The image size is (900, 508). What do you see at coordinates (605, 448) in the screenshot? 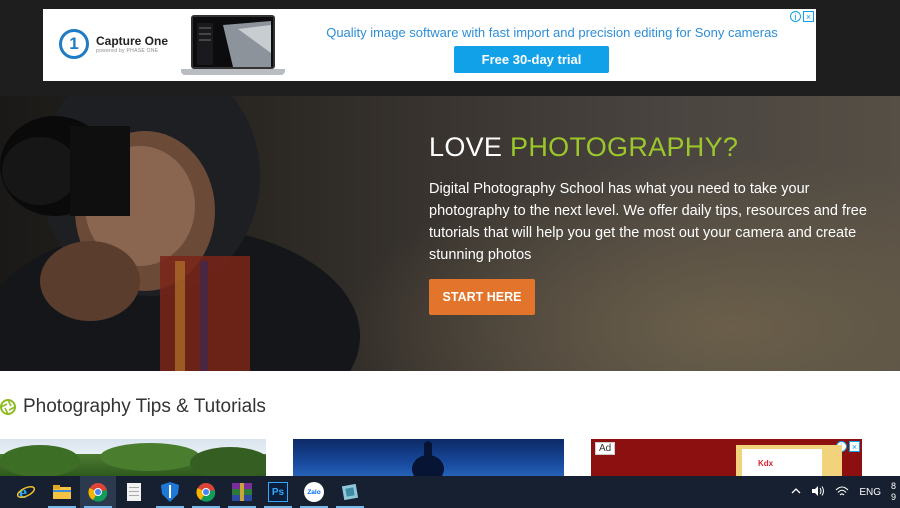
I see `ad-label: Ad` at bounding box center [605, 448].